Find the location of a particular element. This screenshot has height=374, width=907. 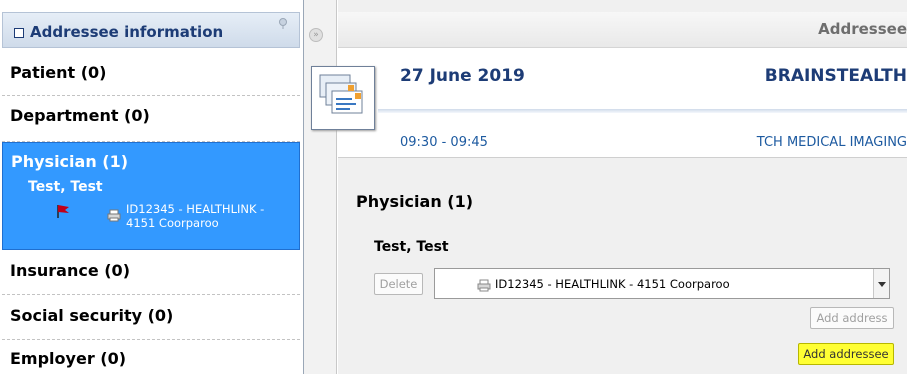

sidebar-item-insurance: Insurance (0) is located at coordinates (151, 272).